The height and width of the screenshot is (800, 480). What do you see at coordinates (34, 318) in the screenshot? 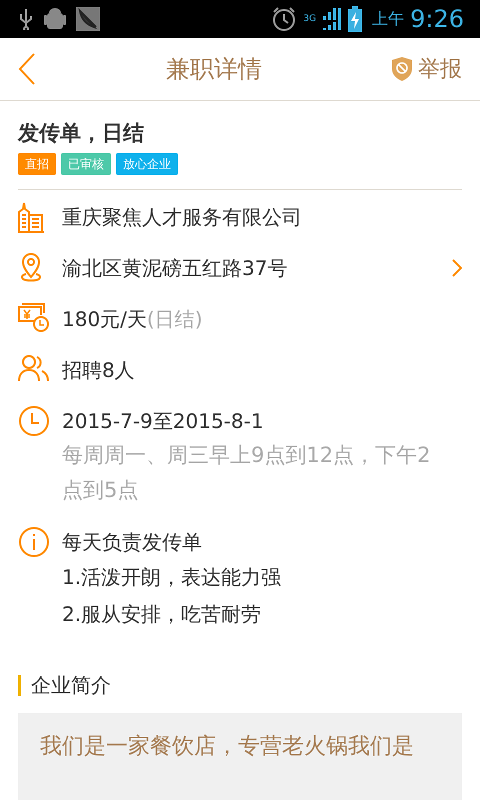
I see `money-clock-icon` at bounding box center [34, 318].